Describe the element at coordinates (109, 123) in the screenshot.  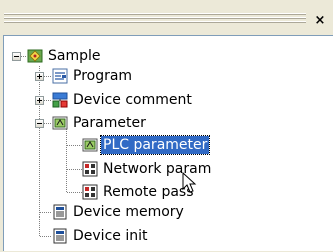
I see `tree-label-parameter: Parameter` at that location.